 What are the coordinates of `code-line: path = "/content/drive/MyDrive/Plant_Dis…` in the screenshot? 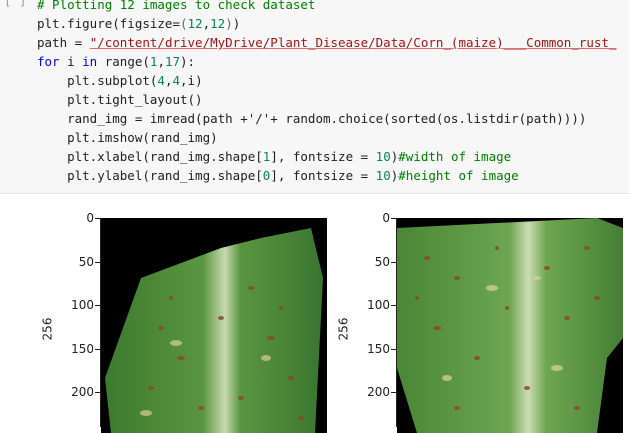 It's located at (326, 42).